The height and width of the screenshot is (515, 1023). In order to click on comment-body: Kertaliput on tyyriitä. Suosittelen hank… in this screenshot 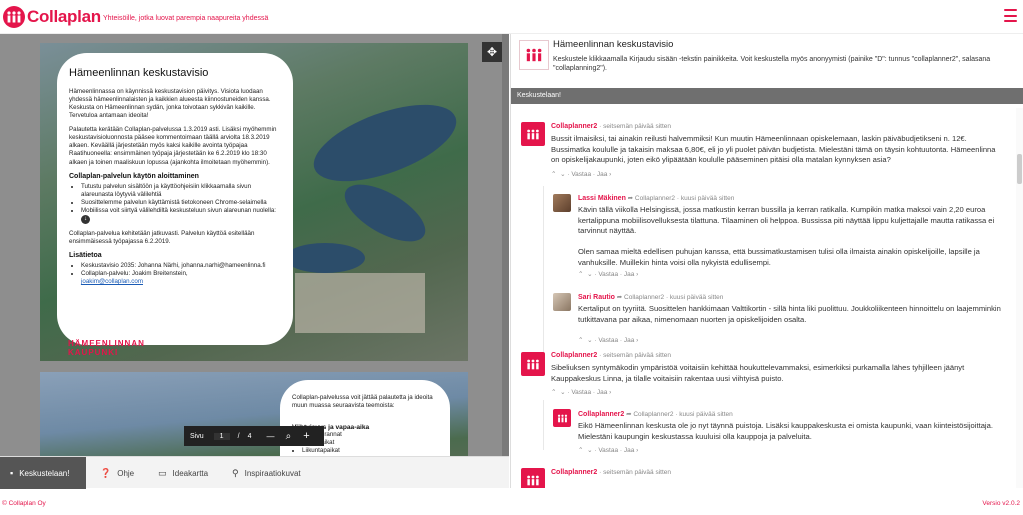, I will do `click(789, 314)`.